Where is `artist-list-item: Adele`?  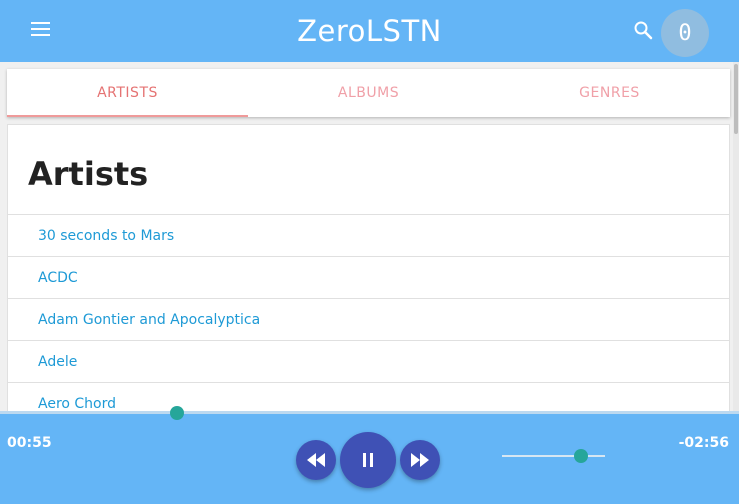 artist-list-item: Adele is located at coordinates (368, 361).